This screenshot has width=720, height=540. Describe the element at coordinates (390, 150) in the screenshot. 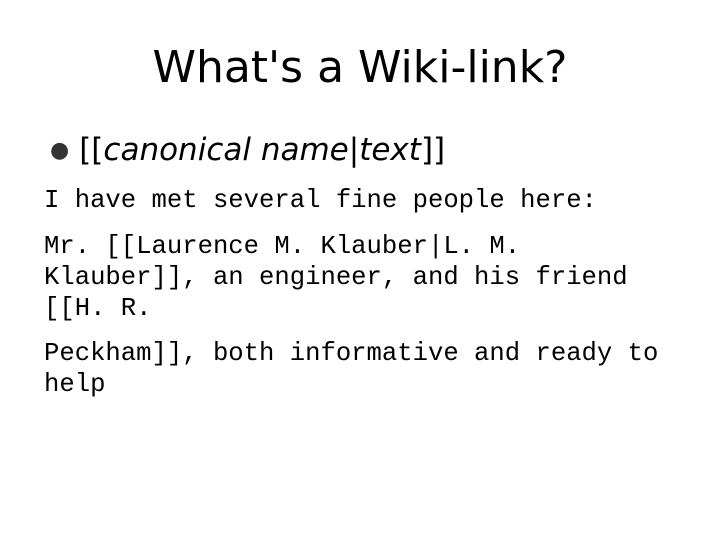

I see `text-label: text` at that location.